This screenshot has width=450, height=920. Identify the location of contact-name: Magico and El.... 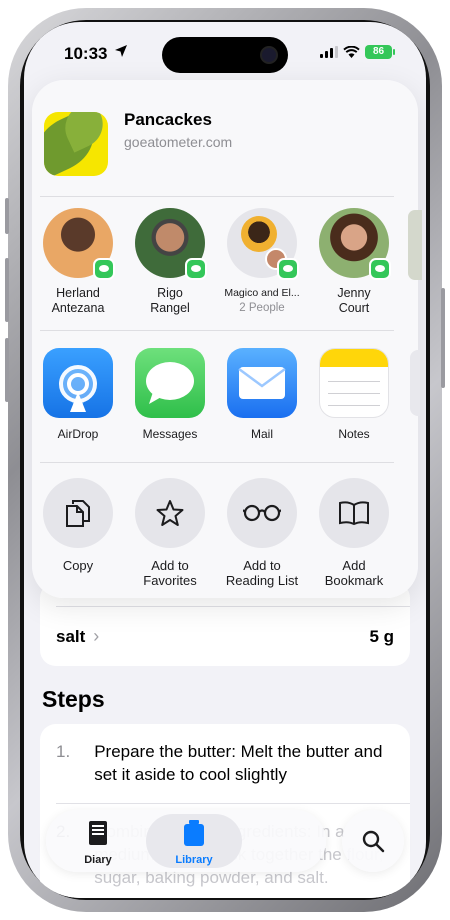
(262, 293).